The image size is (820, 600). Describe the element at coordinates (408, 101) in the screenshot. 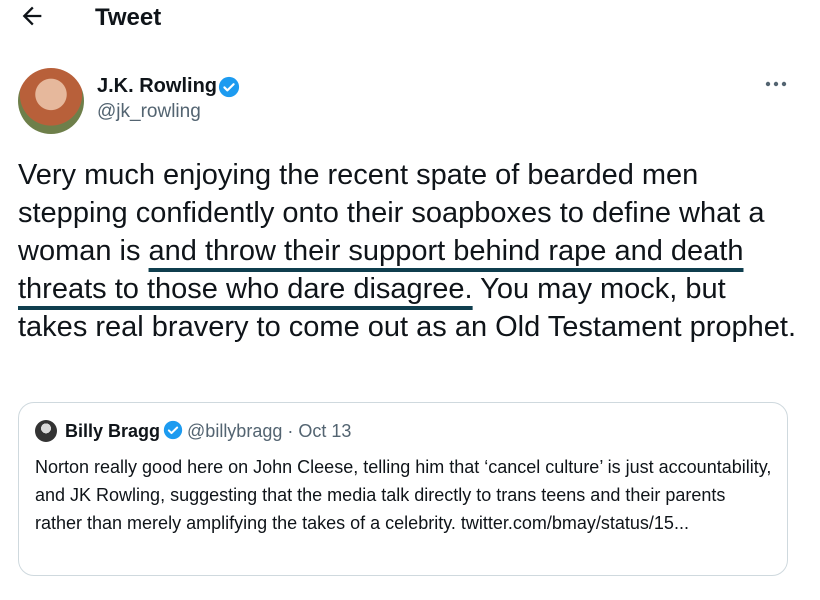

I see `tweet-author: J.K. Rowling @jk_rowling` at that location.